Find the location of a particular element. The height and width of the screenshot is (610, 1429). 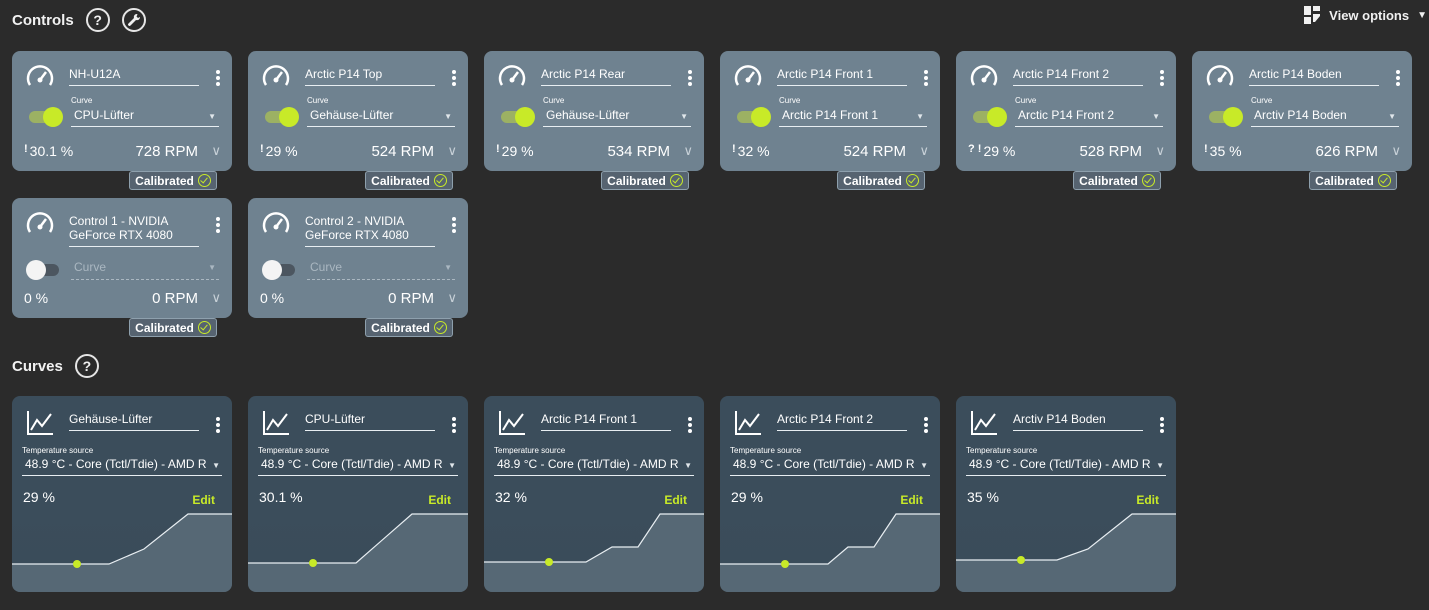

wrench-icon is located at coordinates (133, 19).